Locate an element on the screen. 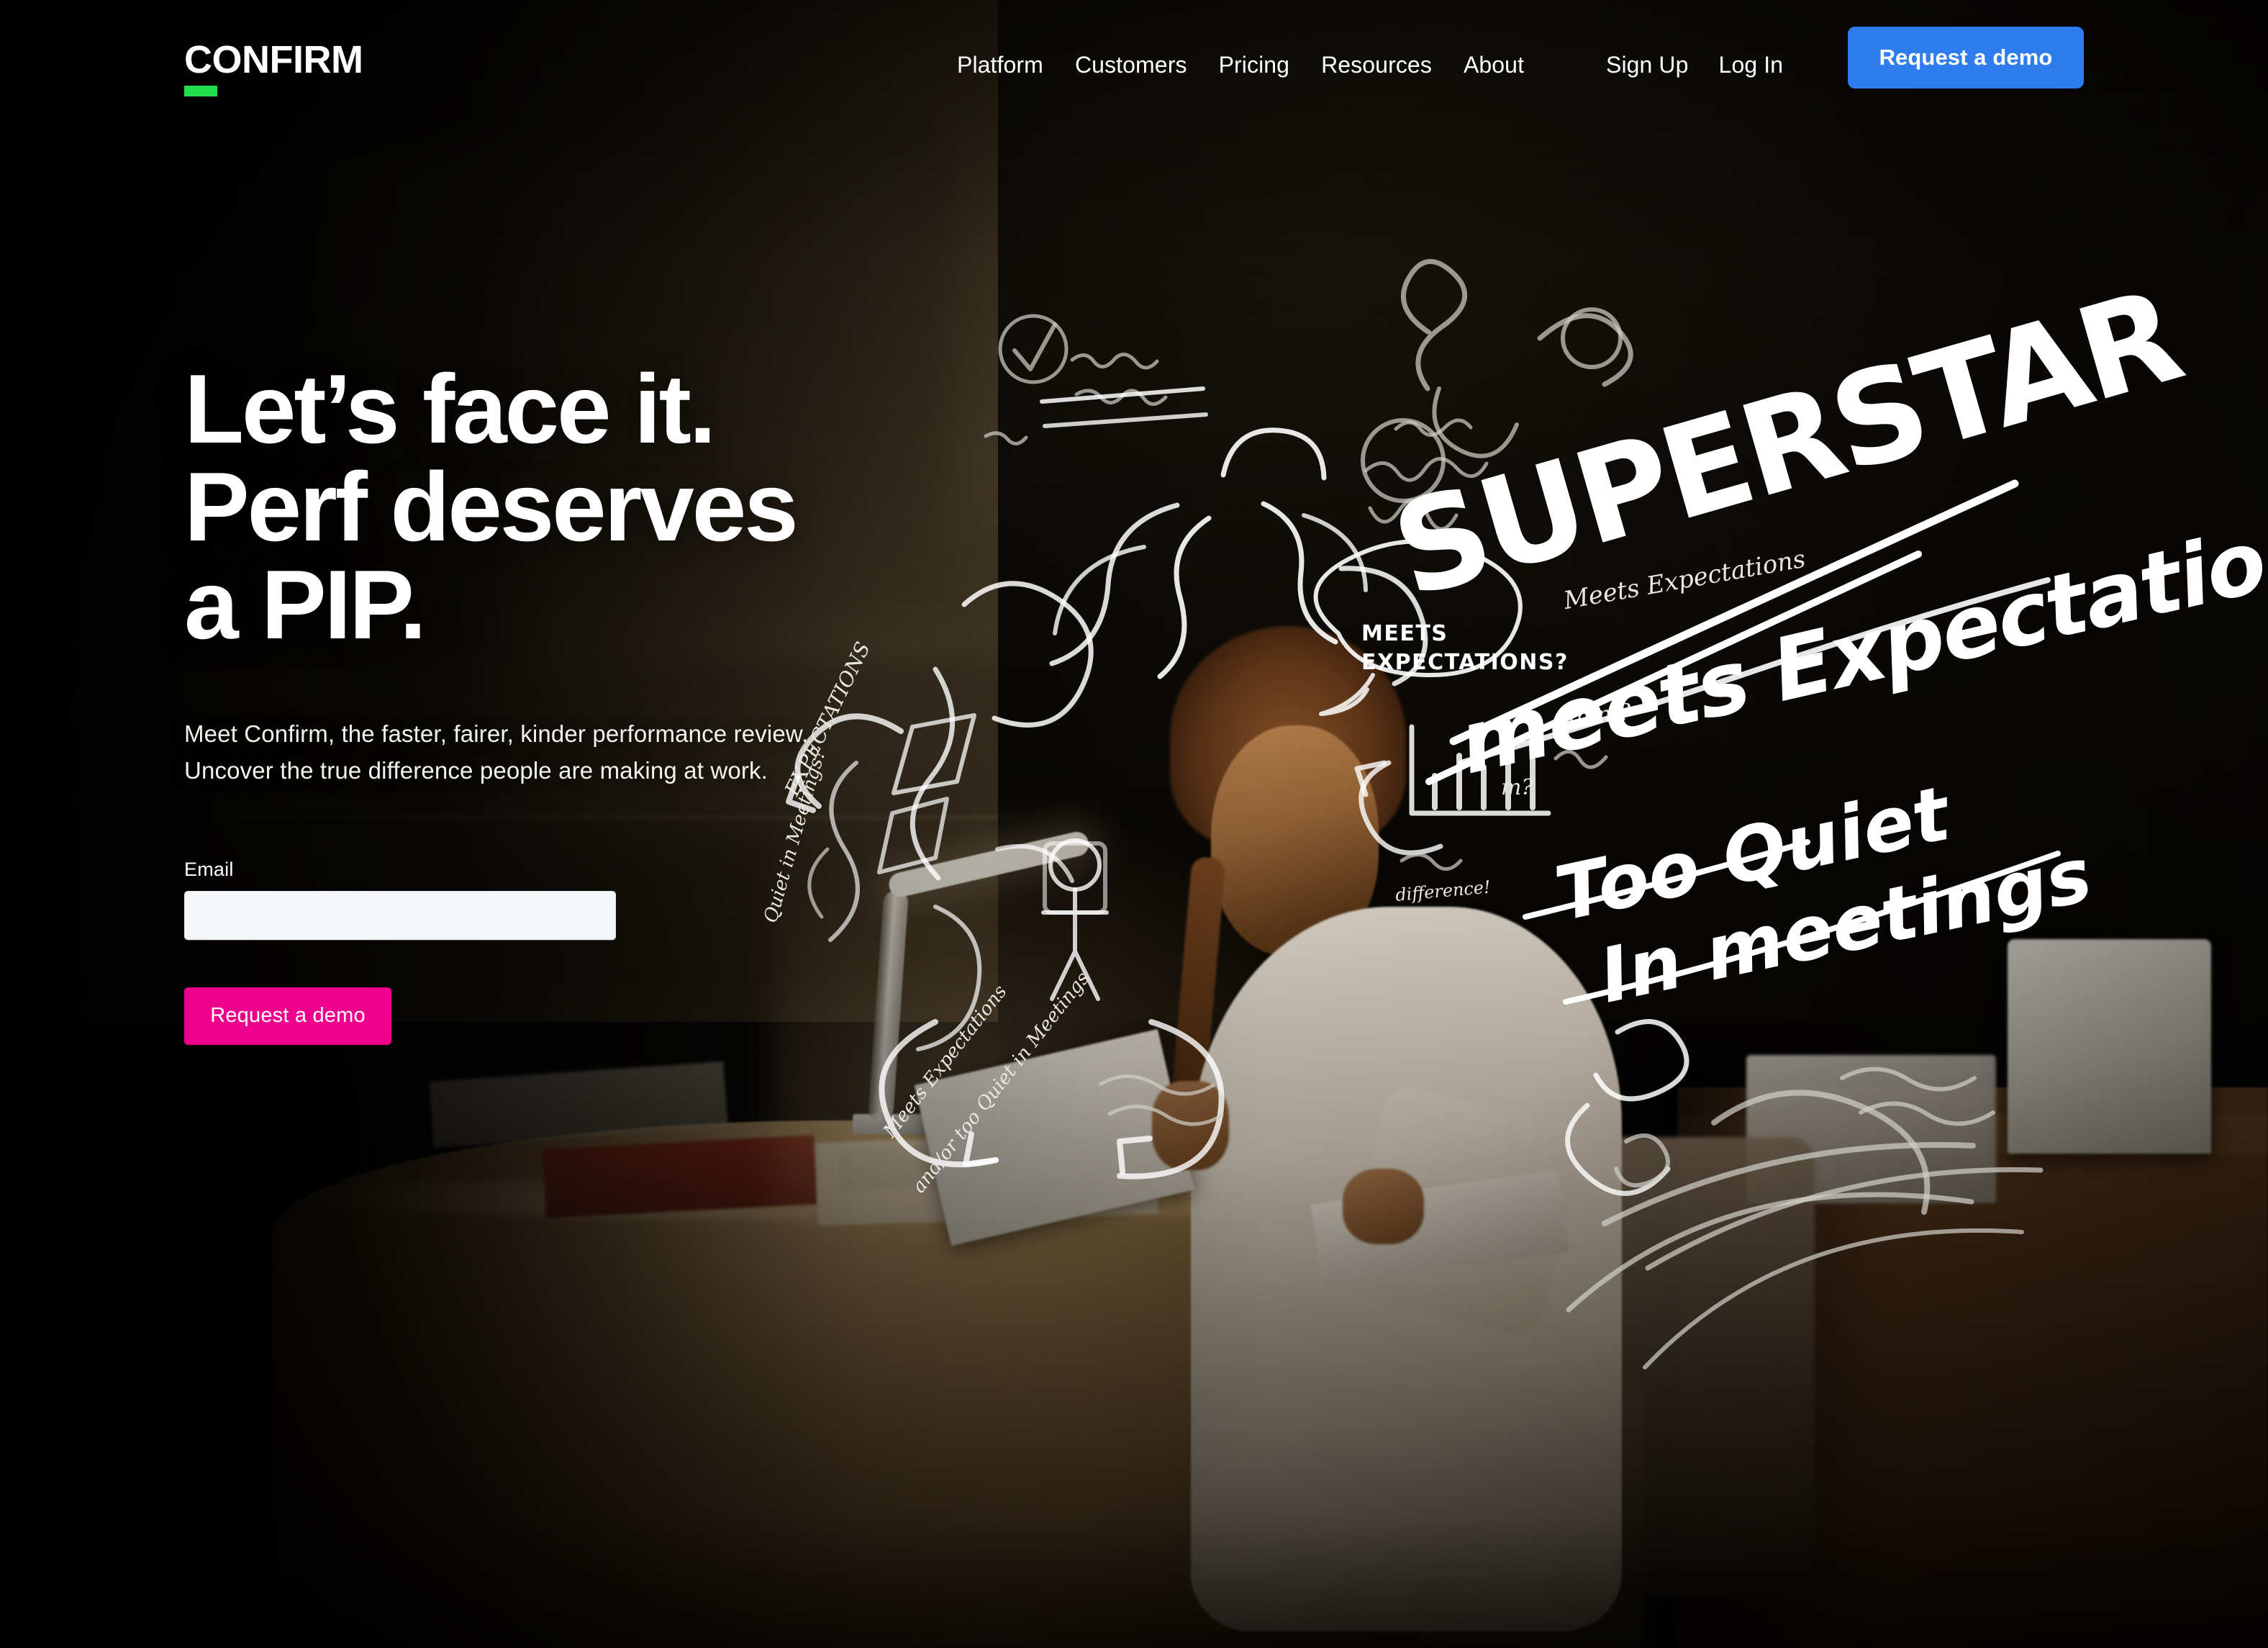 The image size is (2268, 1648). email-input is located at coordinates (400, 915).